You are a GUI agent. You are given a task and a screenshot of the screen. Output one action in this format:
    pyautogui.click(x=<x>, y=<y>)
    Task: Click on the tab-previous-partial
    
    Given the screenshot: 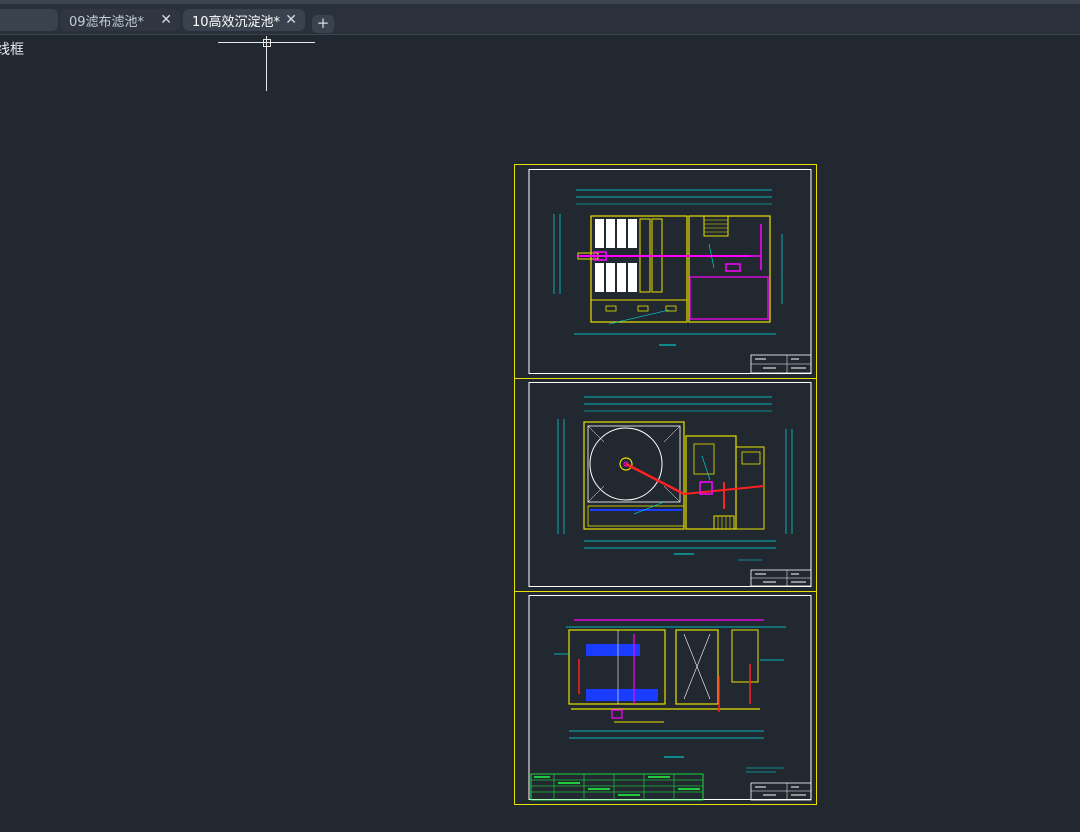 What is the action you would take?
    pyautogui.click(x=29, y=20)
    